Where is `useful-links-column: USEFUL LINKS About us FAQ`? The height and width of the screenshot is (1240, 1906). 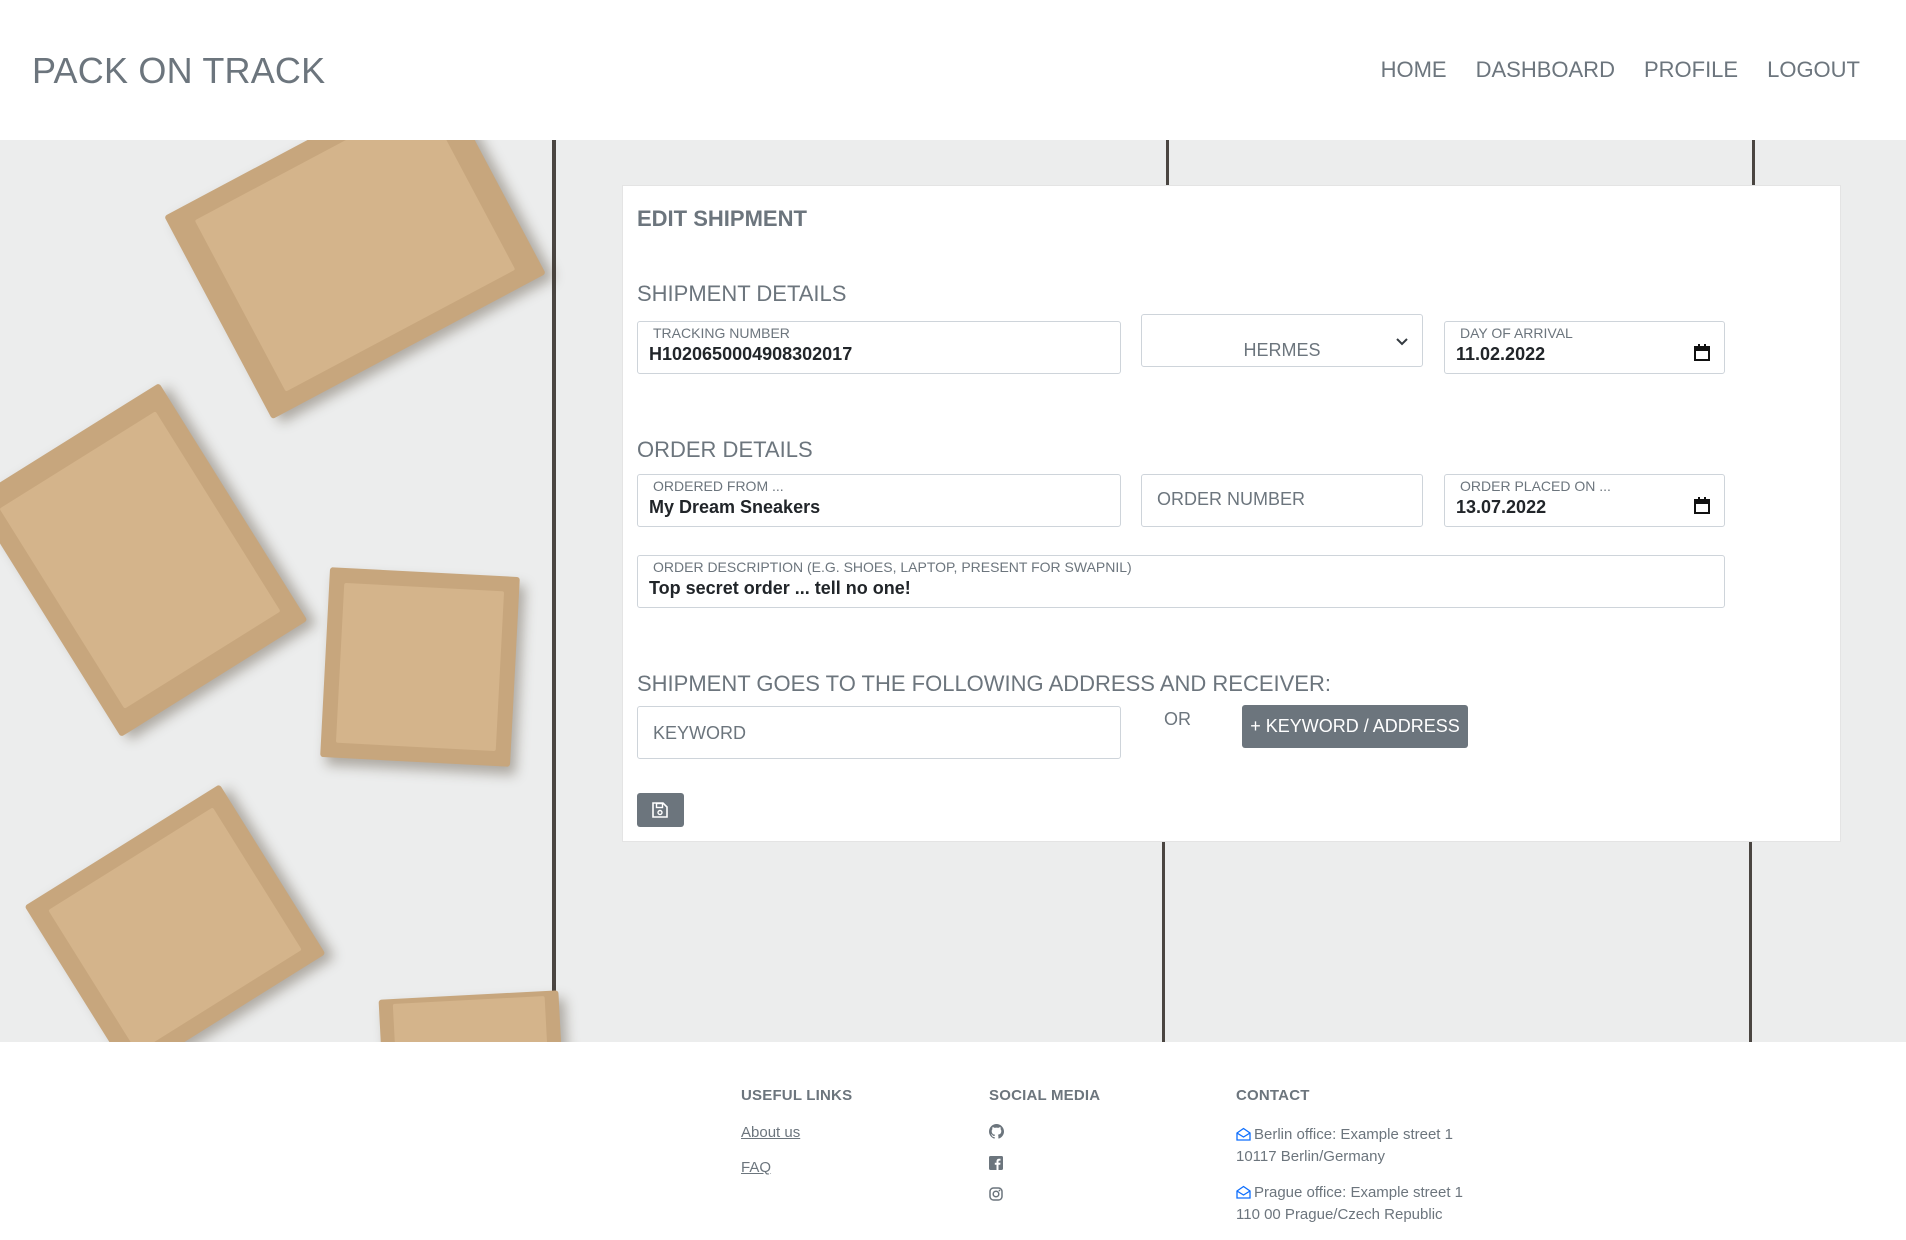 useful-links-column: USEFUL LINKS About us FAQ is located at coordinates (796, 1140).